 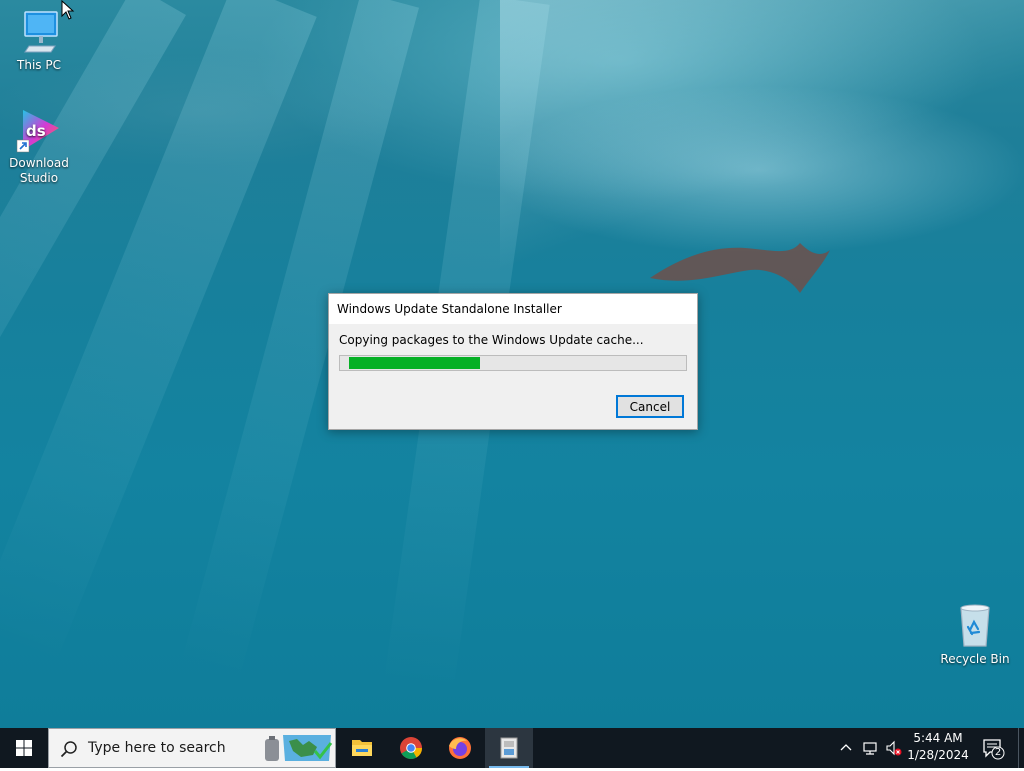 I want to click on action-center-button: 2, so click(x=994, y=748).